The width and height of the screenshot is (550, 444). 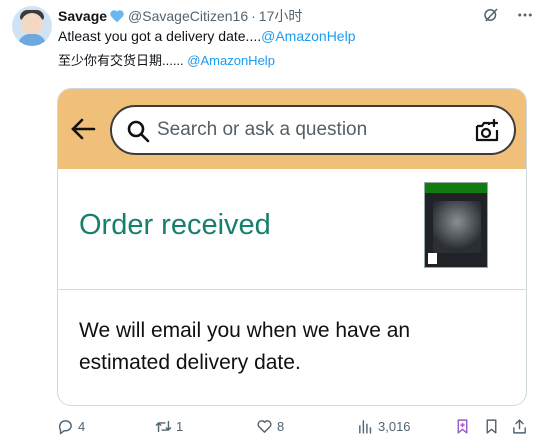 What do you see at coordinates (32, 40) in the screenshot?
I see `avatar-body` at bounding box center [32, 40].